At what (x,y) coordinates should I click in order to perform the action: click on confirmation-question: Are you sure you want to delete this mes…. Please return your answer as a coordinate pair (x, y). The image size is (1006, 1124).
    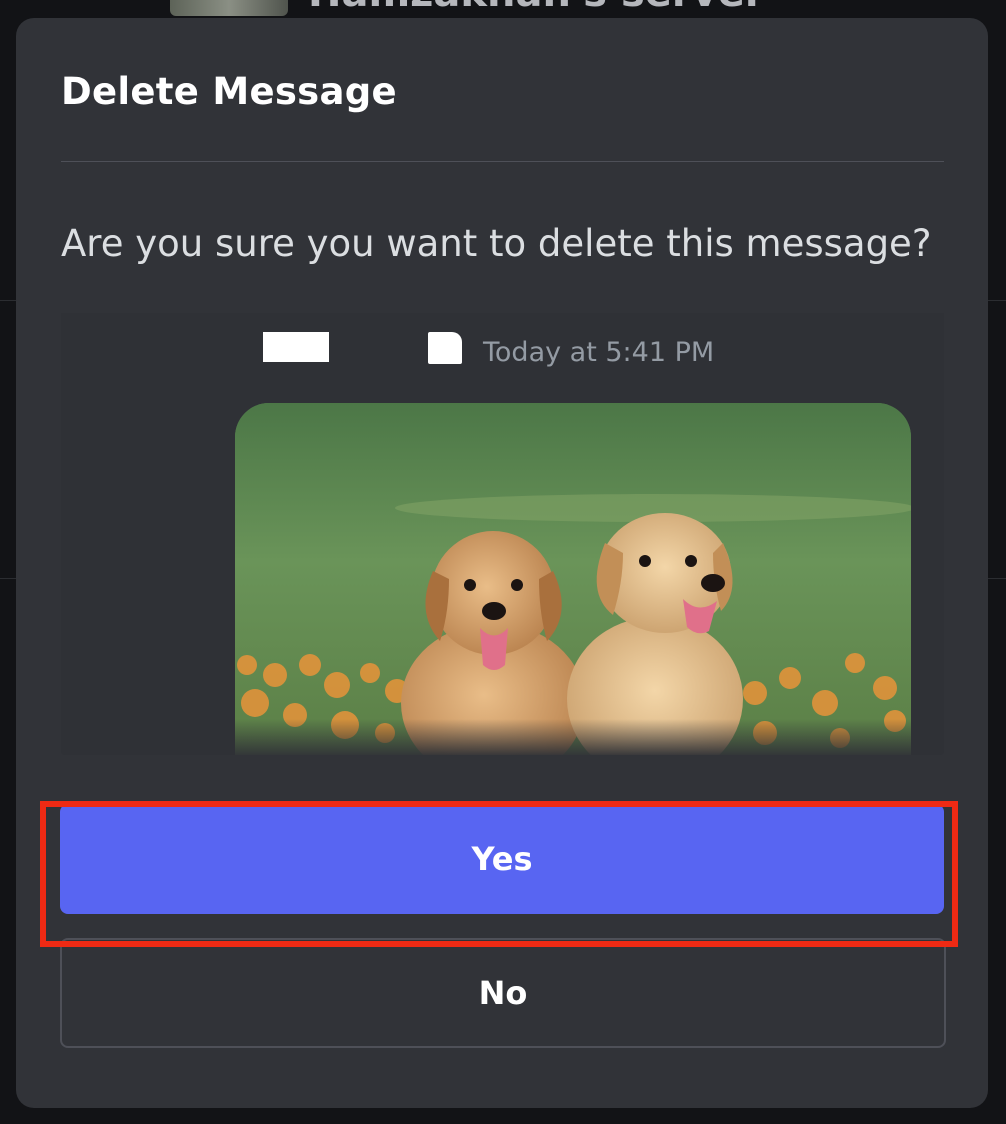
    Looking at the image, I should click on (496, 243).